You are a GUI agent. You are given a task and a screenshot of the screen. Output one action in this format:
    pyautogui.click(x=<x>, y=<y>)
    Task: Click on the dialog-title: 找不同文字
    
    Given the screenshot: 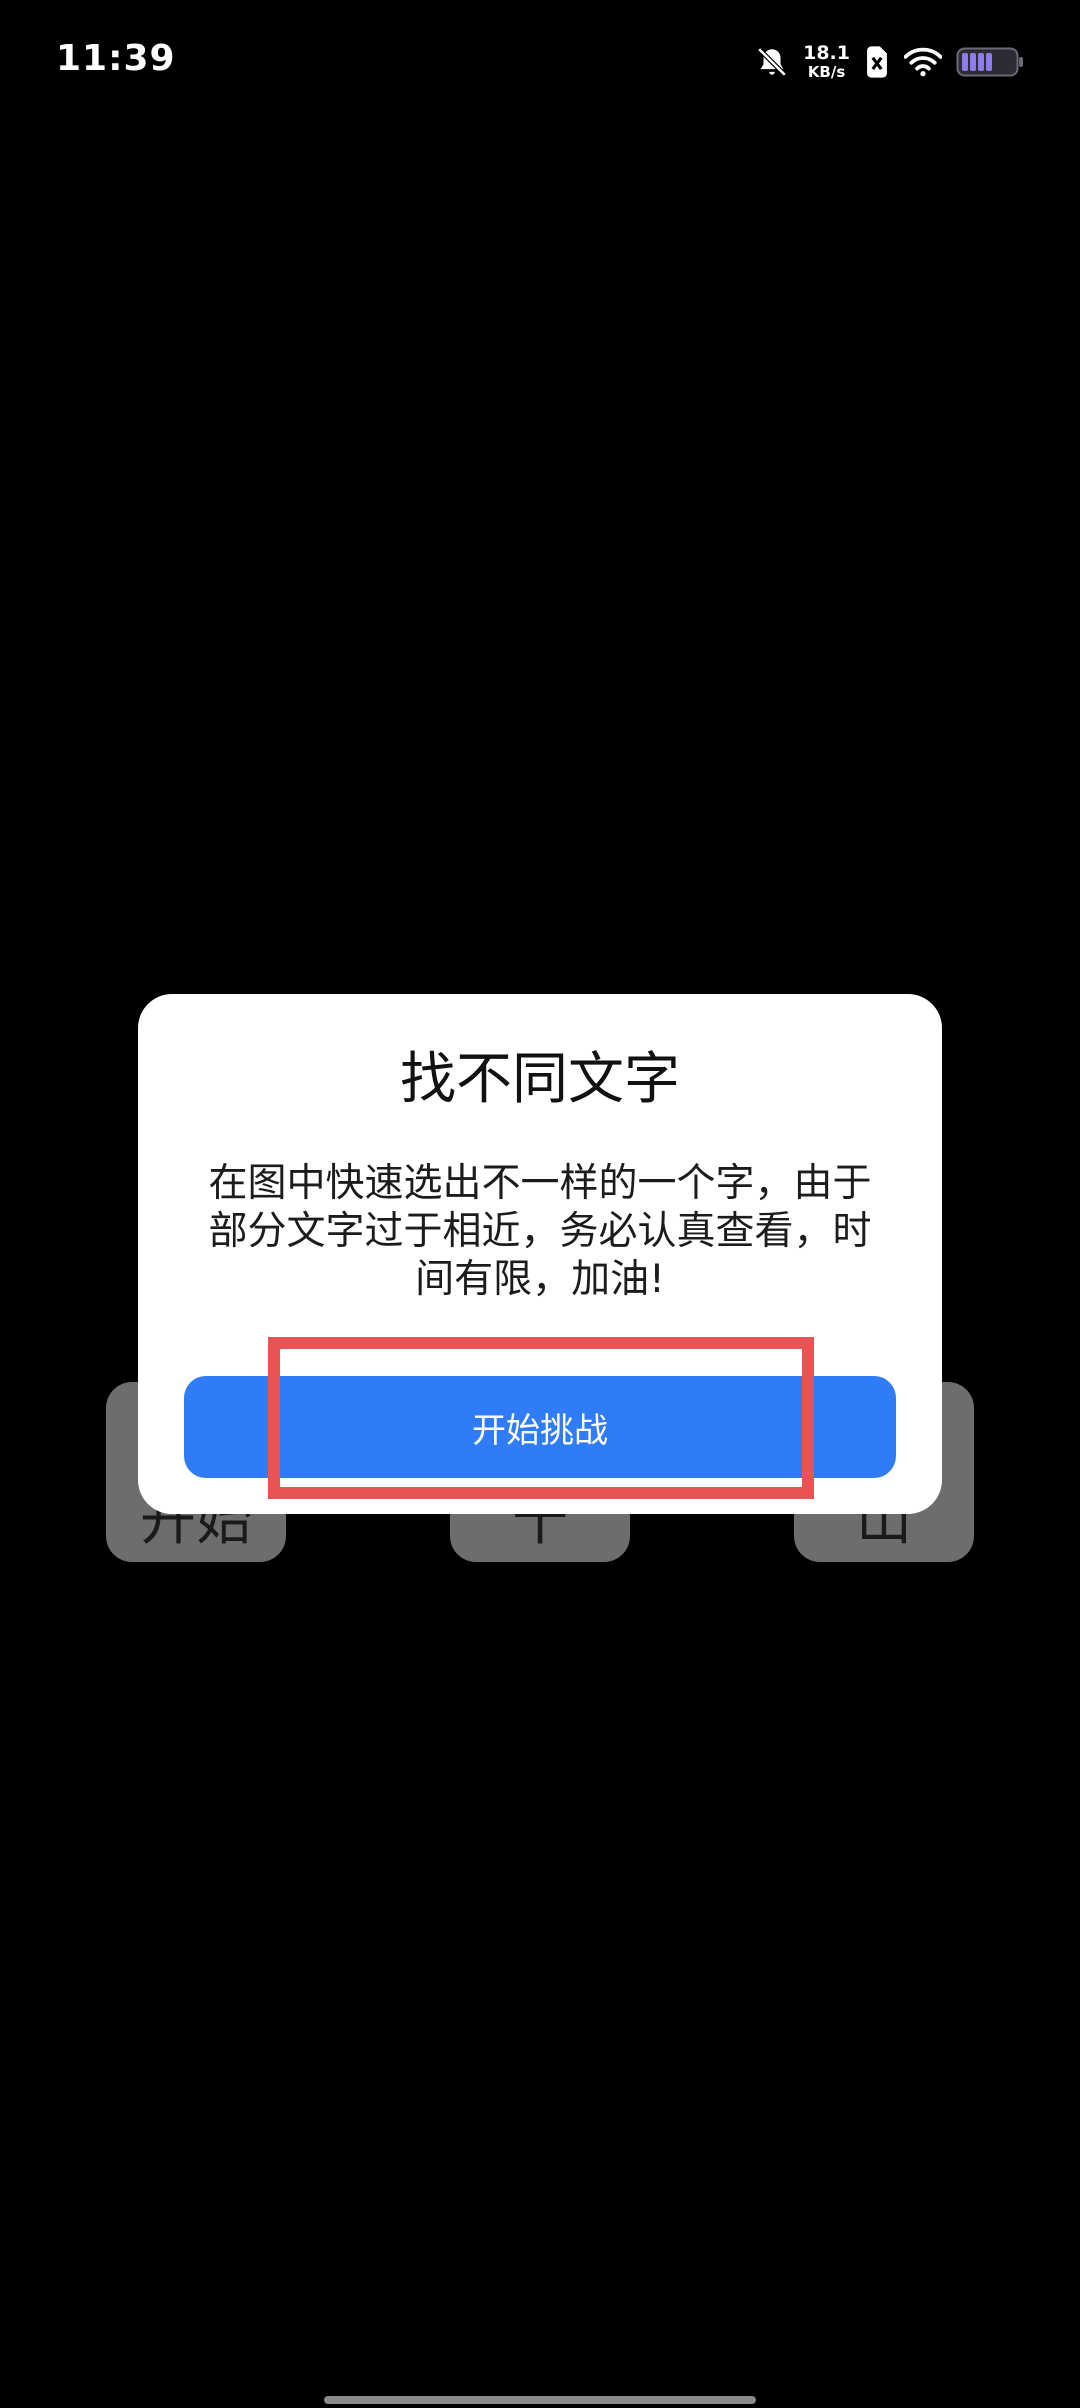 What is the action you would take?
    pyautogui.click(x=540, y=1079)
    